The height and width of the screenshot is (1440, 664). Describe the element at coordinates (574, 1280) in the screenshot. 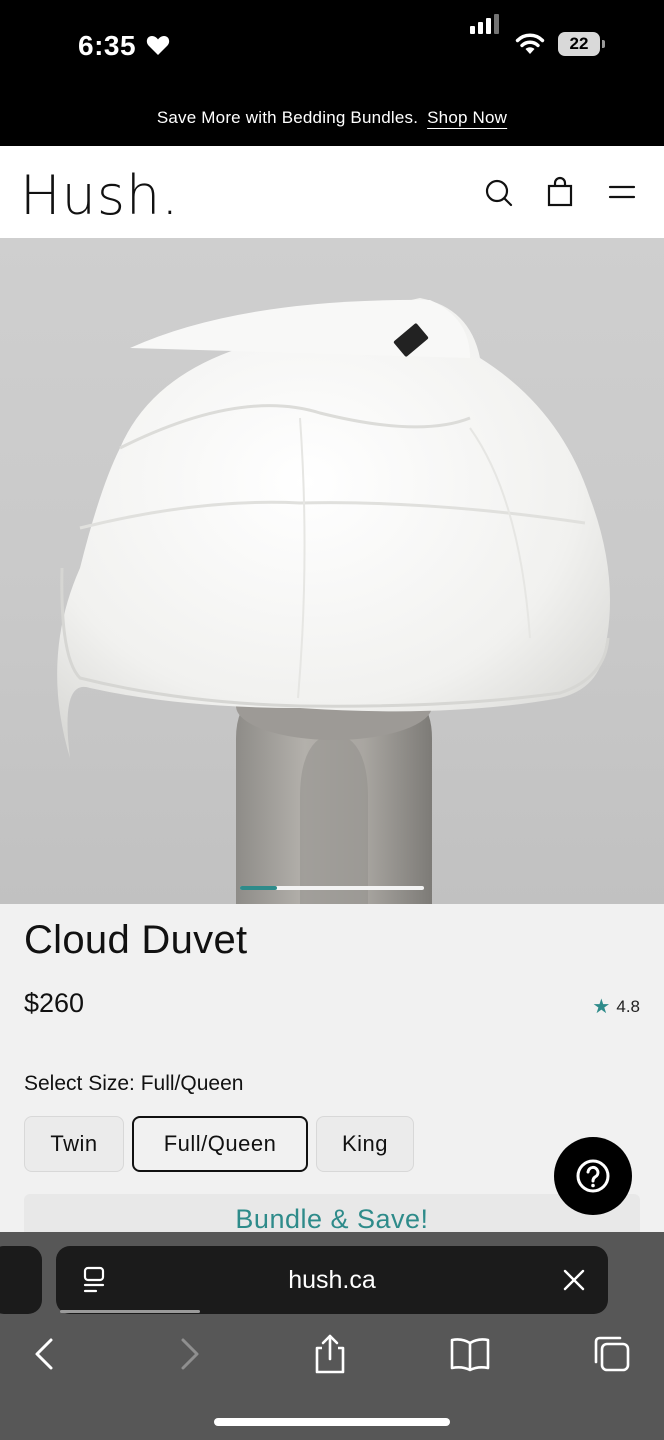

I see `close-icon` at that location.